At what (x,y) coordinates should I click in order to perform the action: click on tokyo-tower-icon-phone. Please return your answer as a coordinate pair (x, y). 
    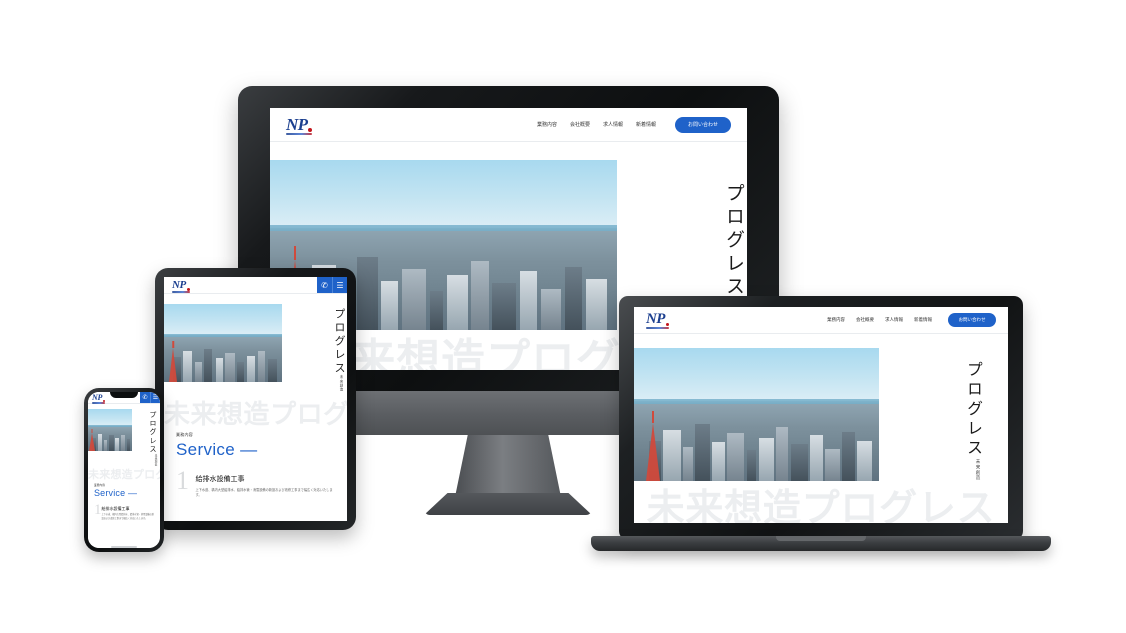
    Looking at the image, I should click on (92, 439).